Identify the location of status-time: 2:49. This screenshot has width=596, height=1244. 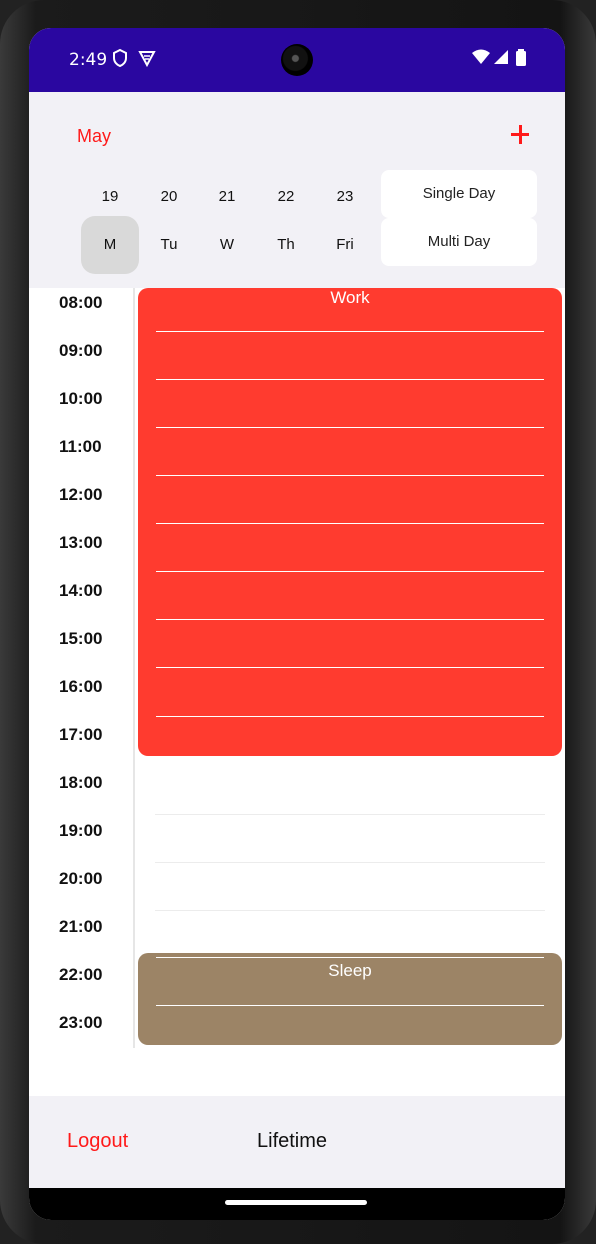
(88, 60).